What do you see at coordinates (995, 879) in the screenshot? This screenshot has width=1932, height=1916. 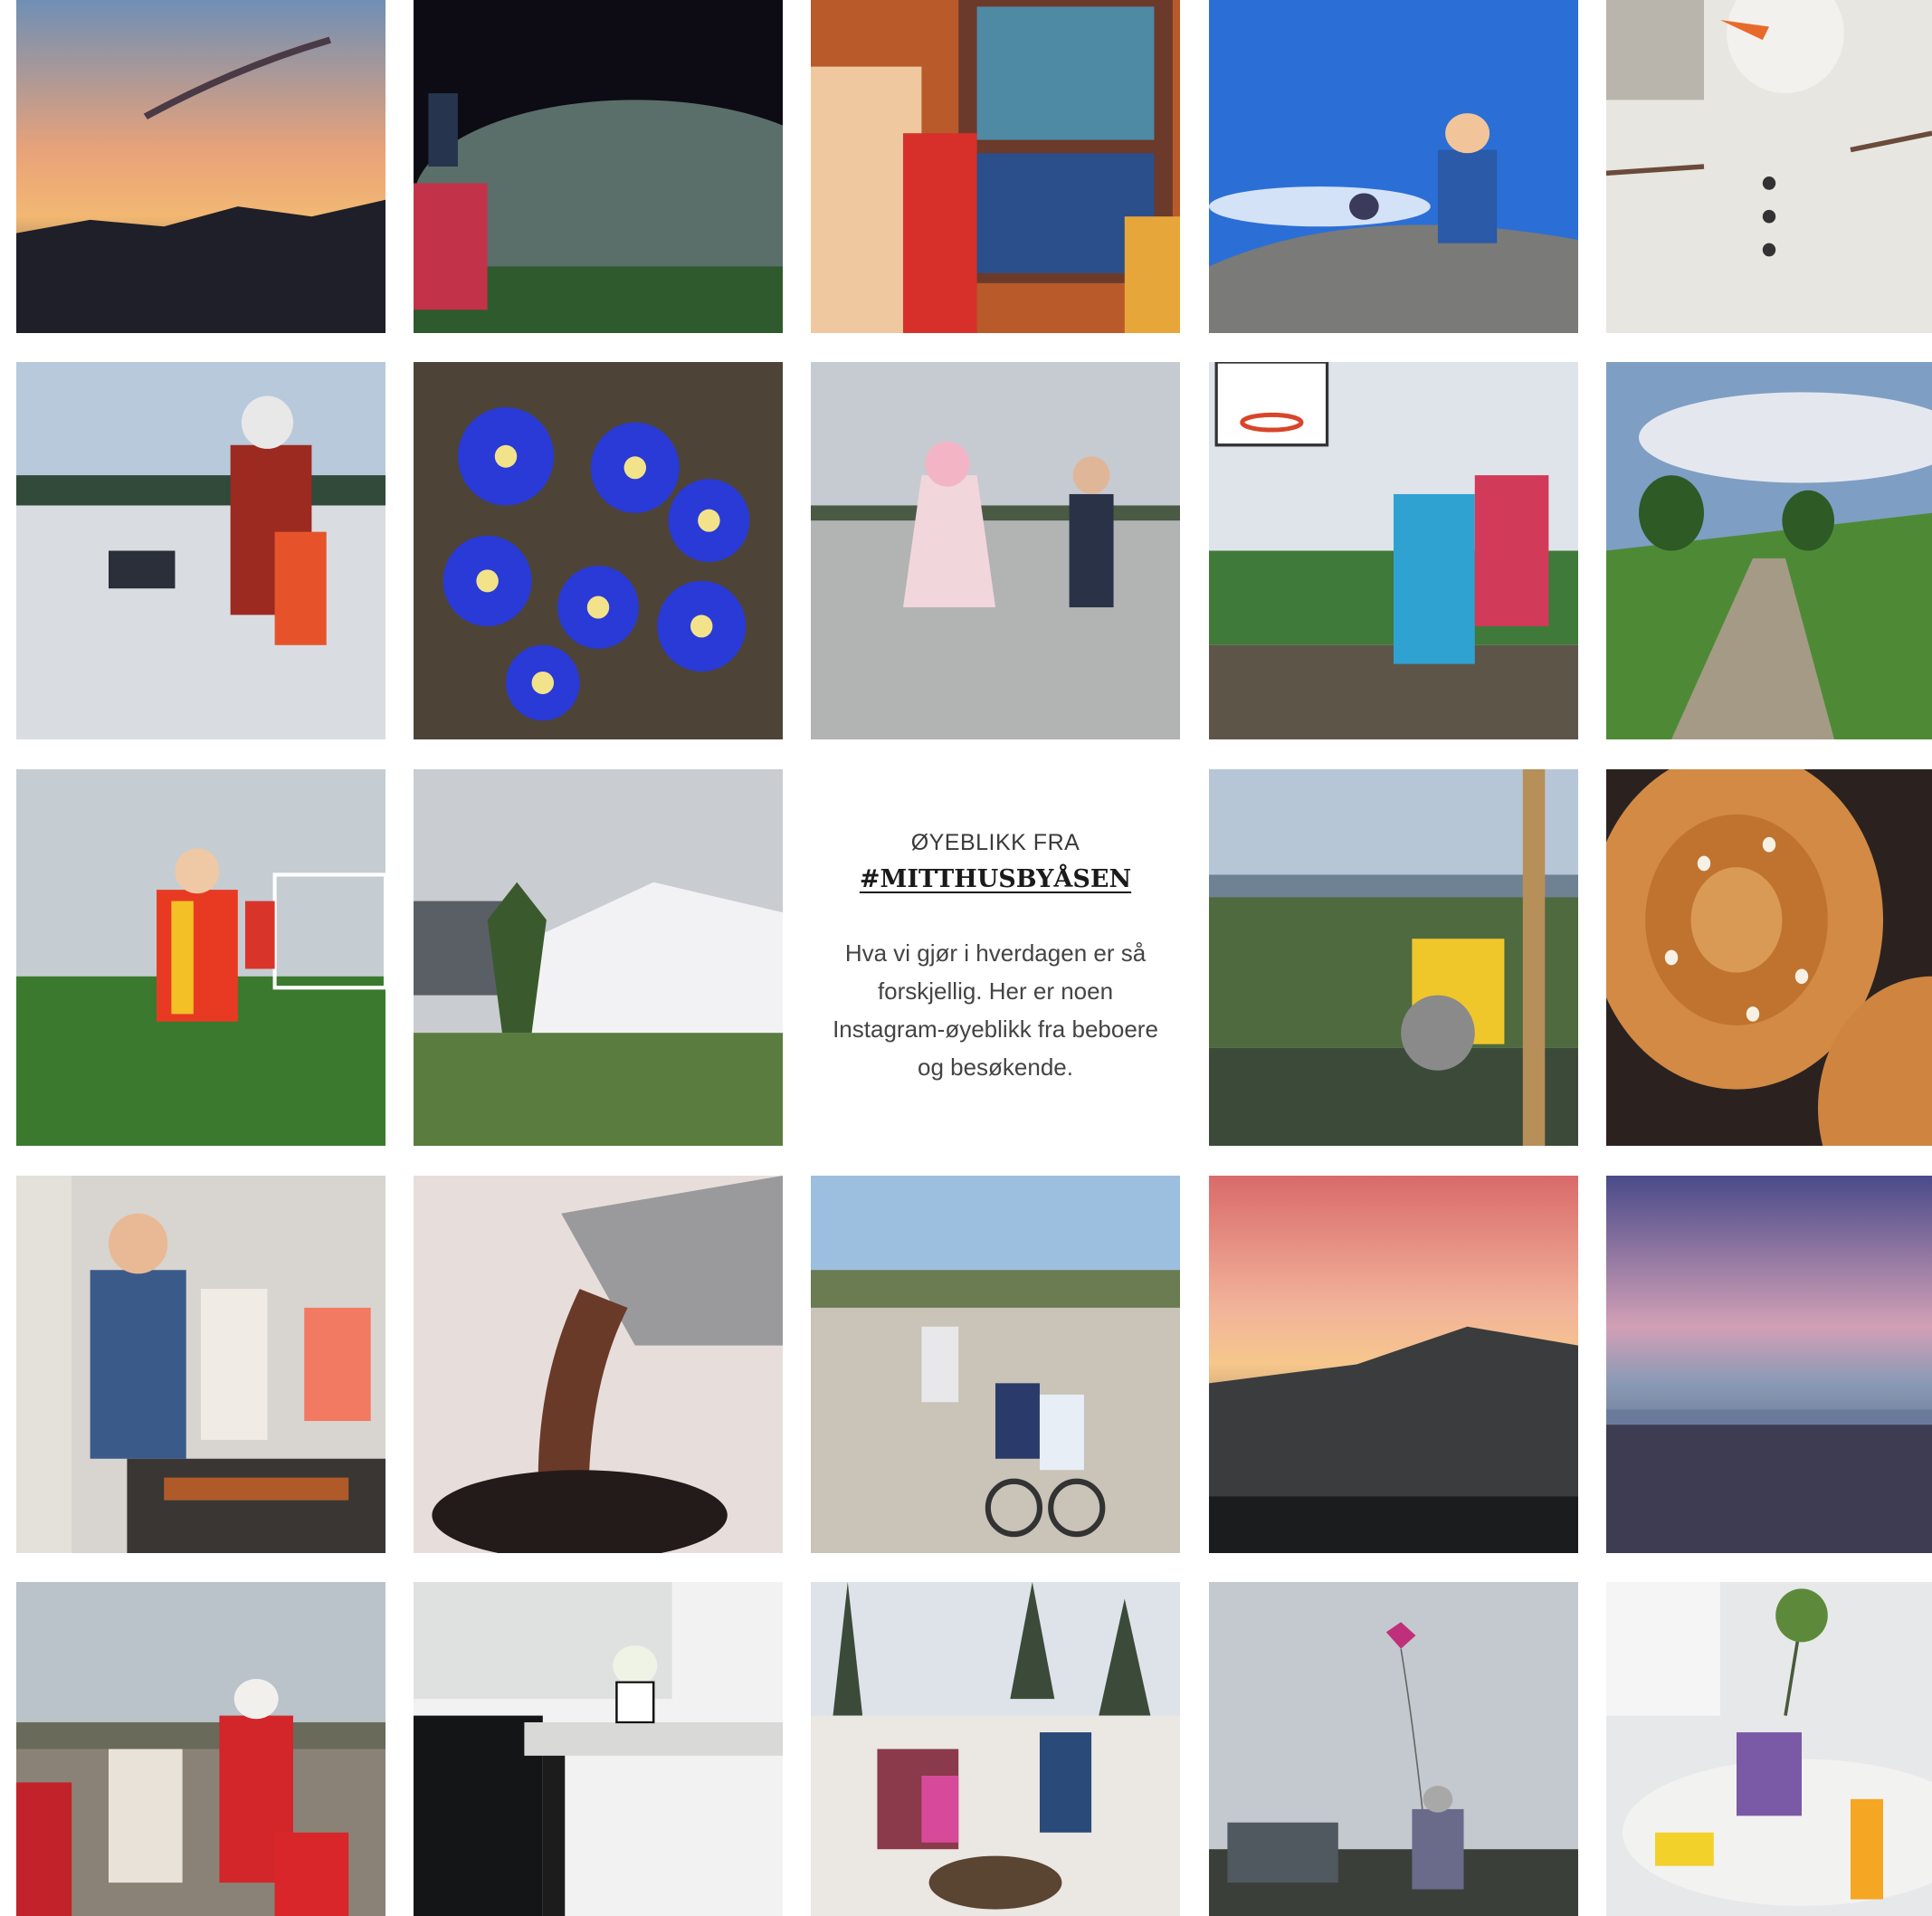 I see `hashtag-link: #MITTHUSBYÅSEN` at bounding box center [995, 879].